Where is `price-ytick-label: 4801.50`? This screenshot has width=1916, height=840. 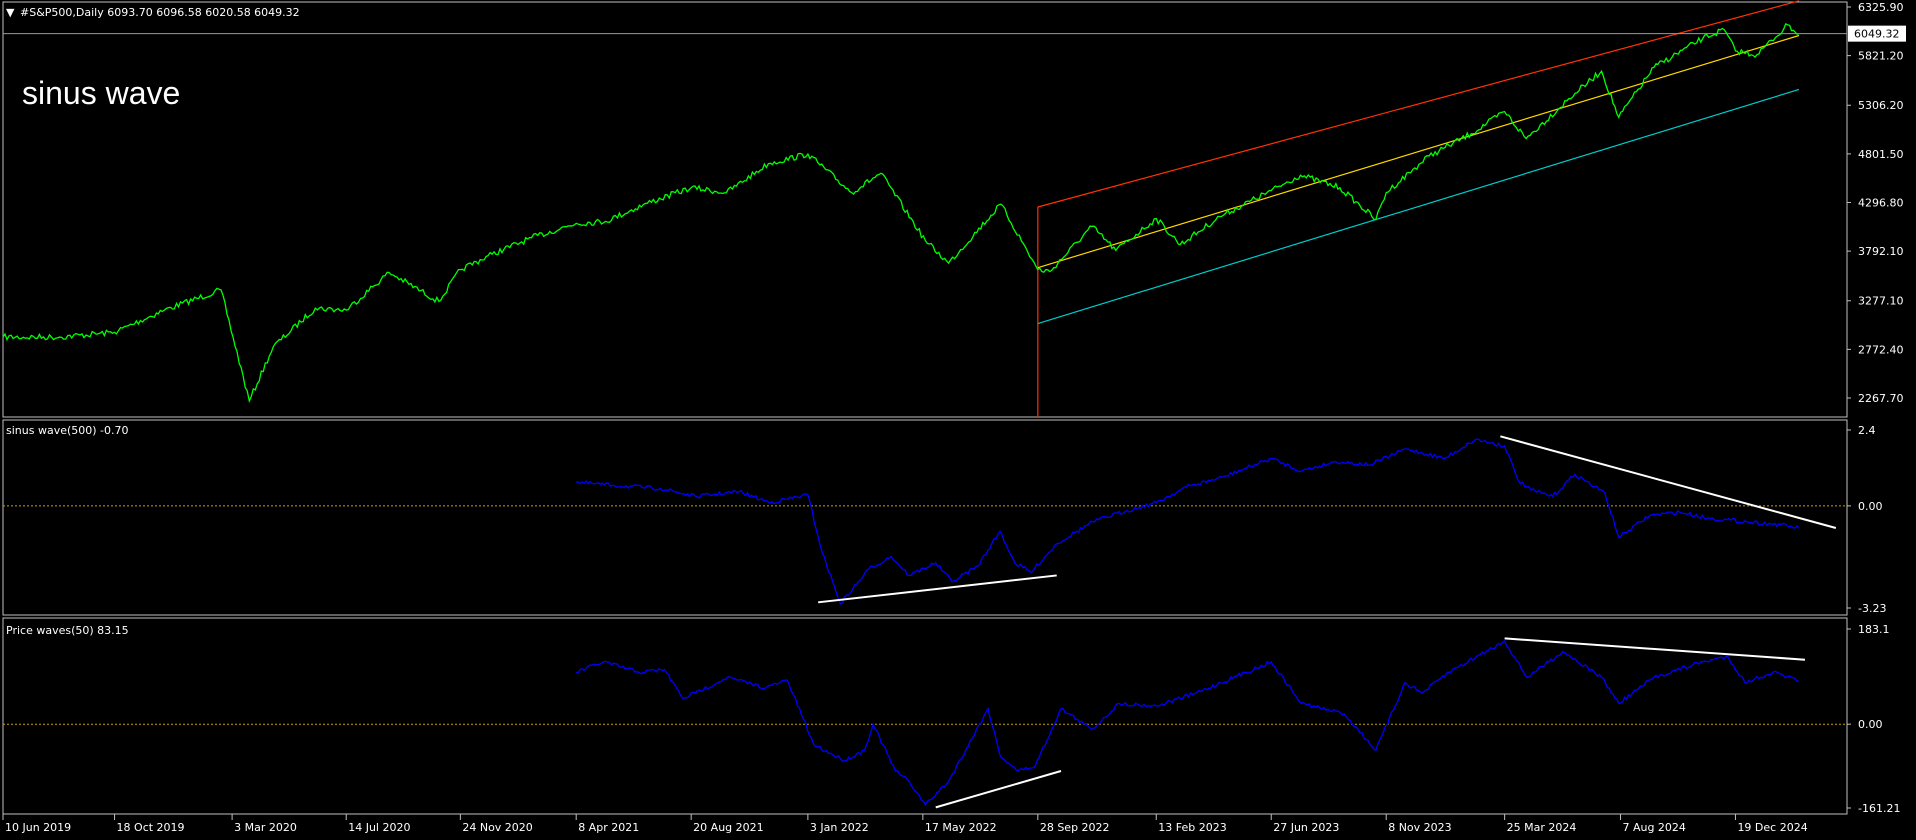
price-ytick-label: 4801.50 is located at coordinates (1881, 154).